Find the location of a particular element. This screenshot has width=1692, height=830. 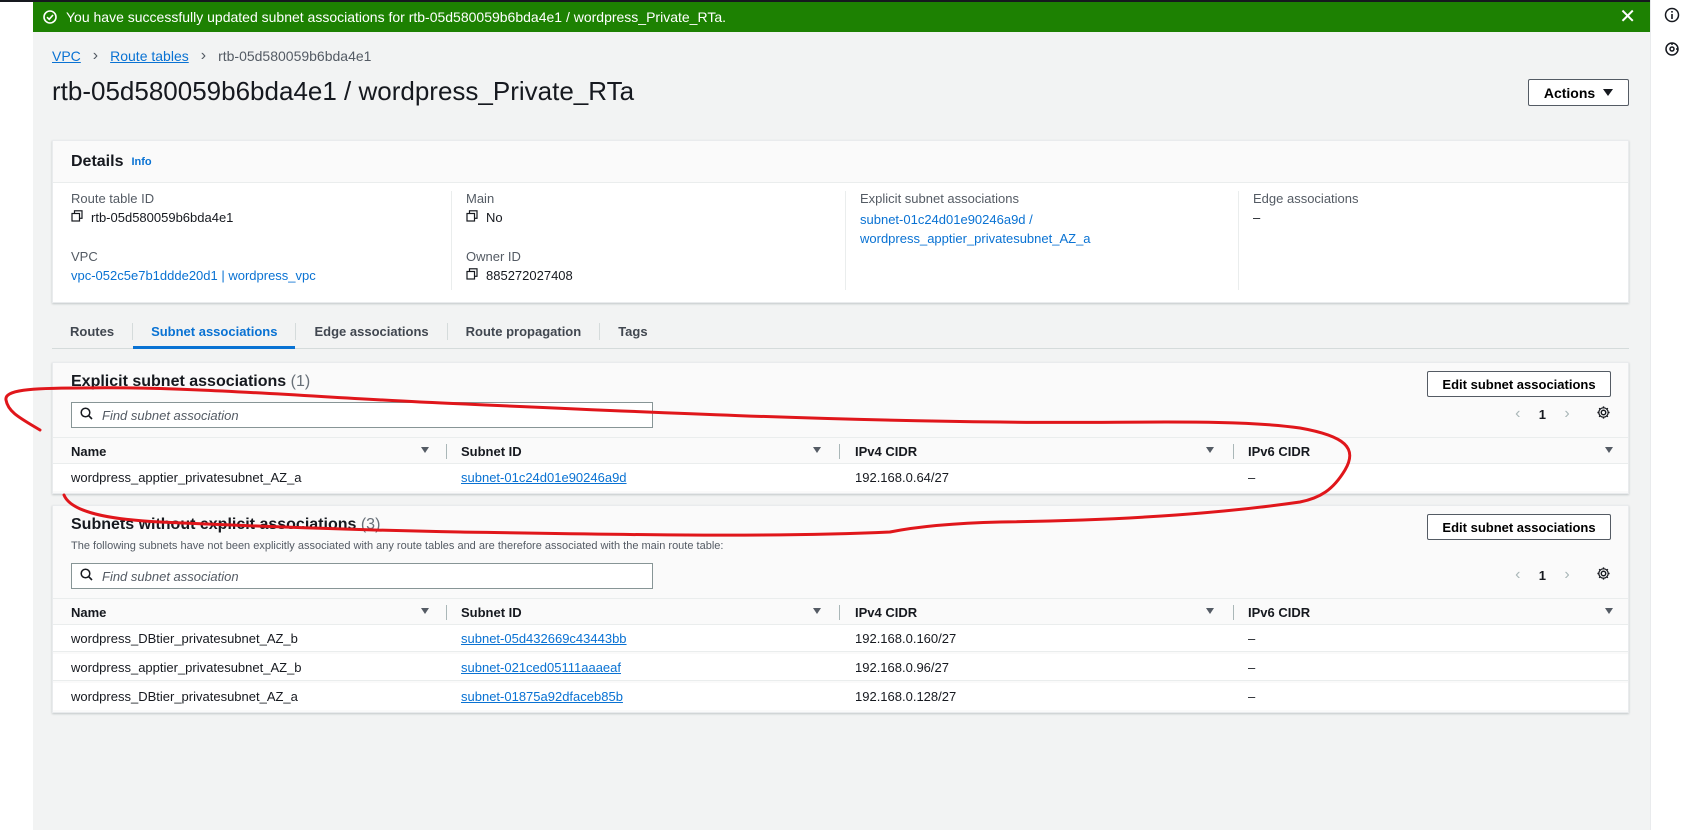

check-circle-icon is located at coordinates (50, 17).